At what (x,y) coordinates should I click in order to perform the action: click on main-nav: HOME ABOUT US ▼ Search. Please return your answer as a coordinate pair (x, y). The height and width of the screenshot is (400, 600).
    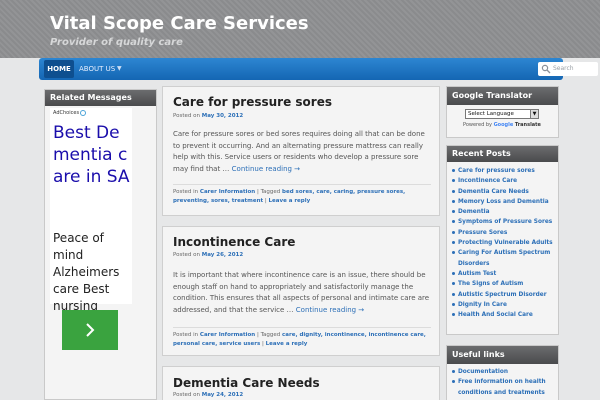
    Looking at the image, I should click on (318, 69).